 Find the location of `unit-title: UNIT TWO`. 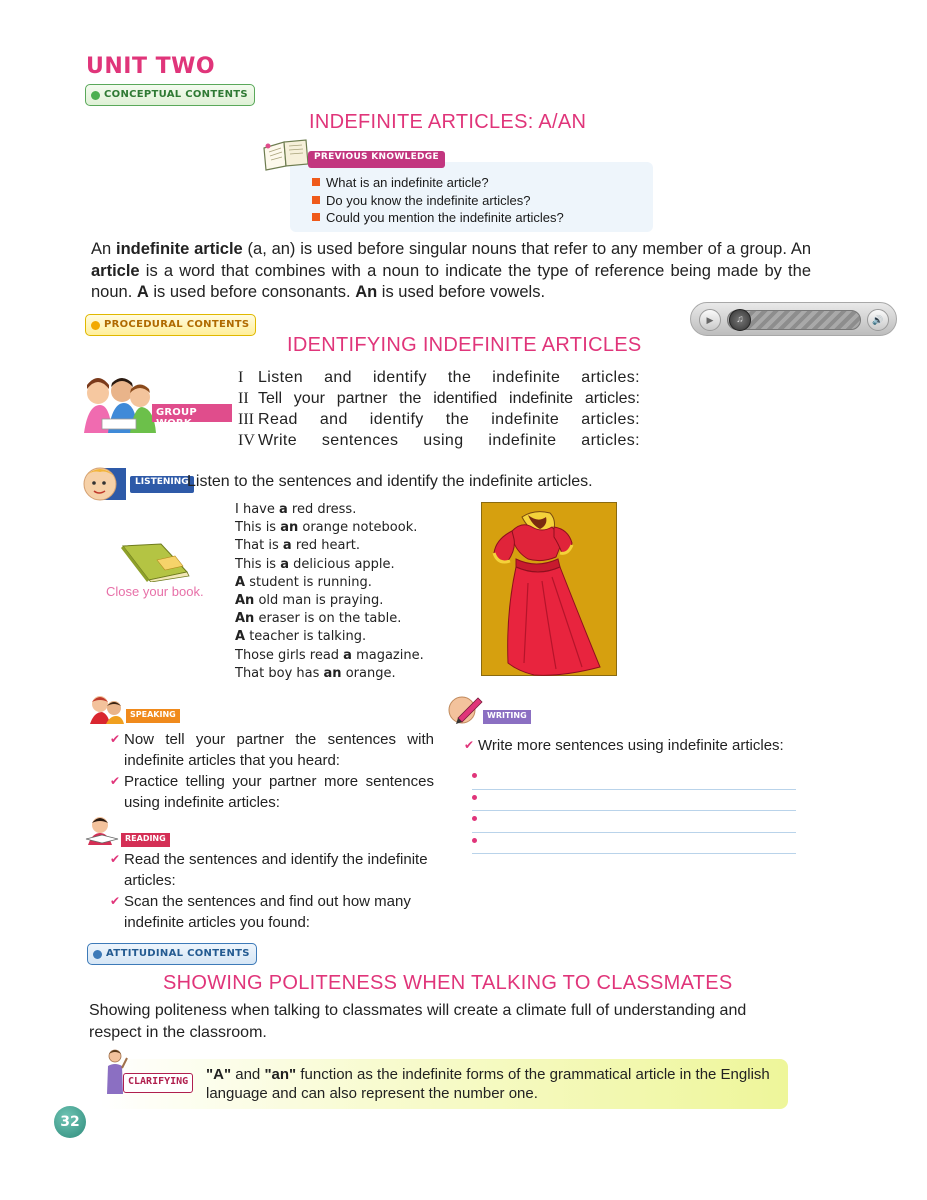

unit-title: UNIT TWO is located at coordinates (151, 66).